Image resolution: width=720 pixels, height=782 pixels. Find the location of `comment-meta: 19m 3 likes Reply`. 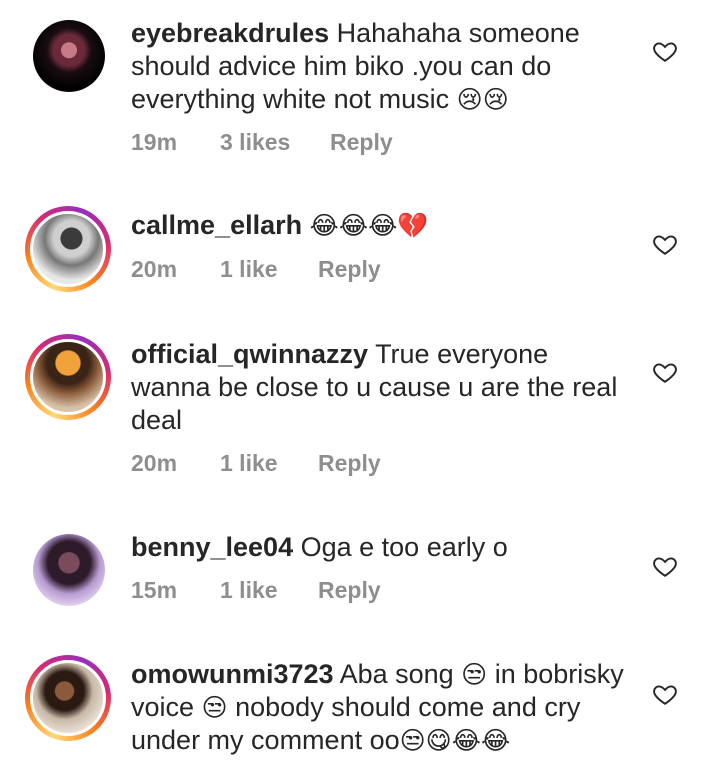

comment-meta: 19m 3 likes Reply is located at coordinates (262, 142).